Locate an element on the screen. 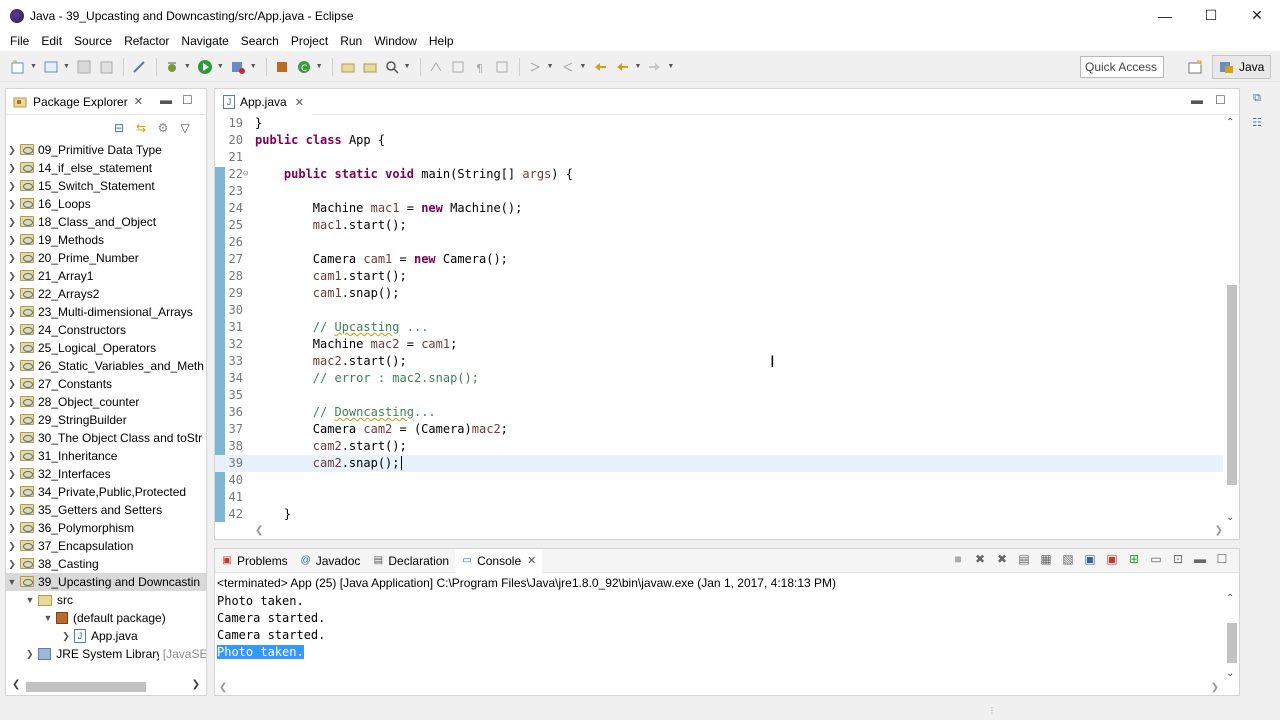 Image resolution: width=1280 pixels, height=720 pixels. code-line: 40 is located at coordinates (719, 480).